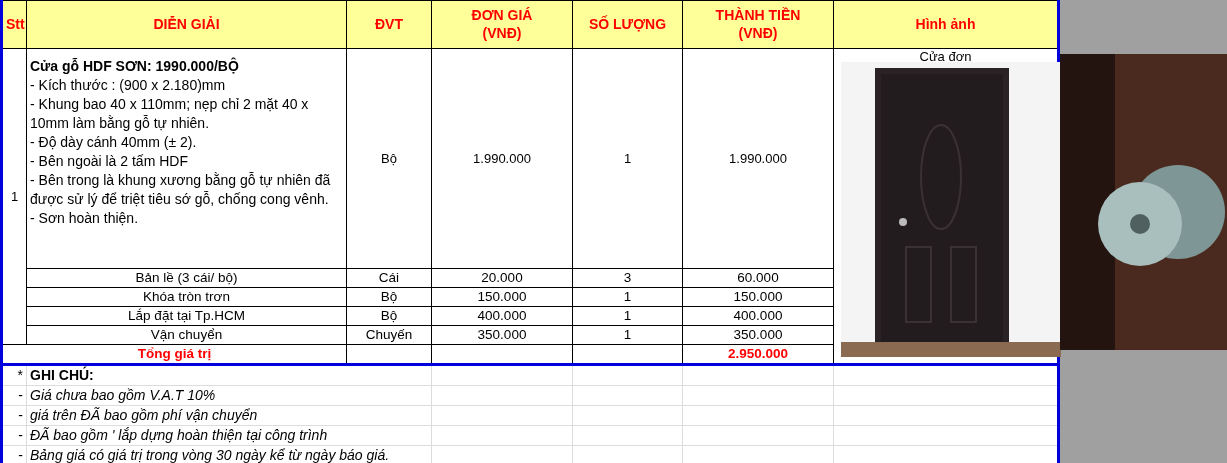  Describe the element at coordinates (389, 24) in the screenshot. I see `column-header: ĐVT` at that location.